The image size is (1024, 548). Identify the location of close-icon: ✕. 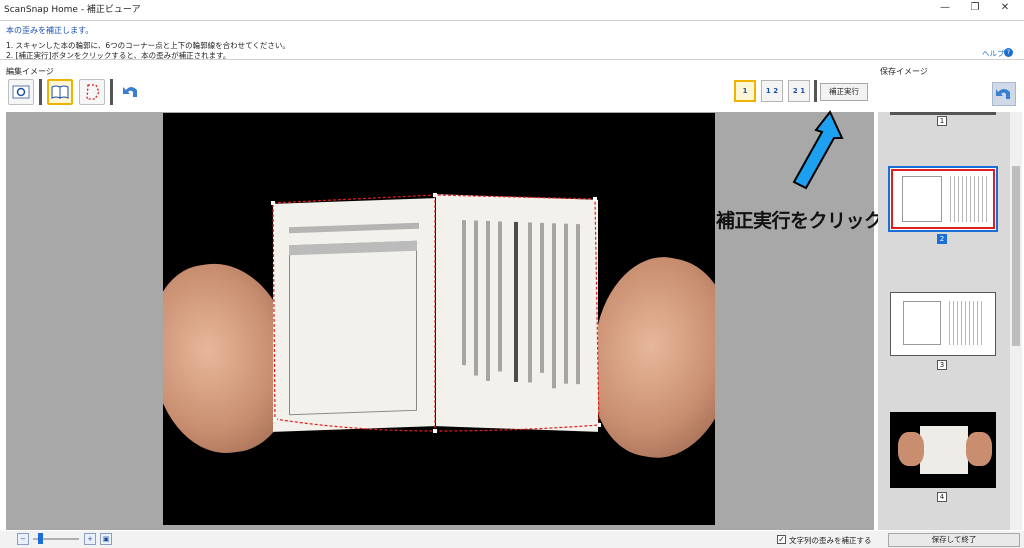
(1005, 8).